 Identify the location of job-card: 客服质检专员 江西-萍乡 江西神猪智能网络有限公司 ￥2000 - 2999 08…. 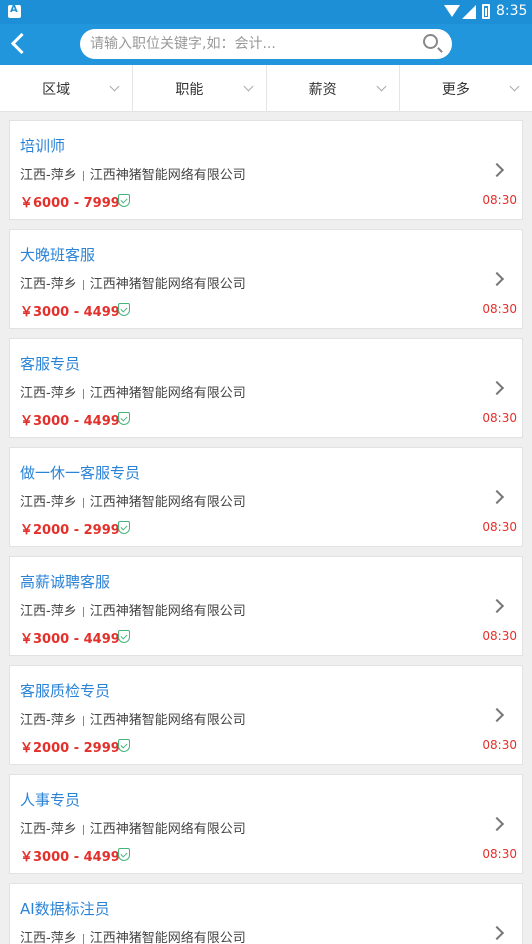
(266, 715).